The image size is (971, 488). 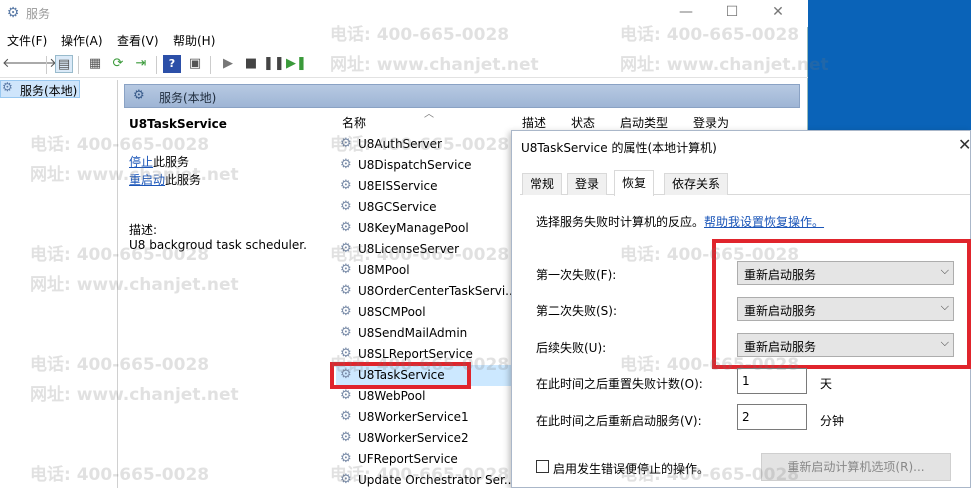 I want to click on description-label: 描述:, so click(x=143, y=230).